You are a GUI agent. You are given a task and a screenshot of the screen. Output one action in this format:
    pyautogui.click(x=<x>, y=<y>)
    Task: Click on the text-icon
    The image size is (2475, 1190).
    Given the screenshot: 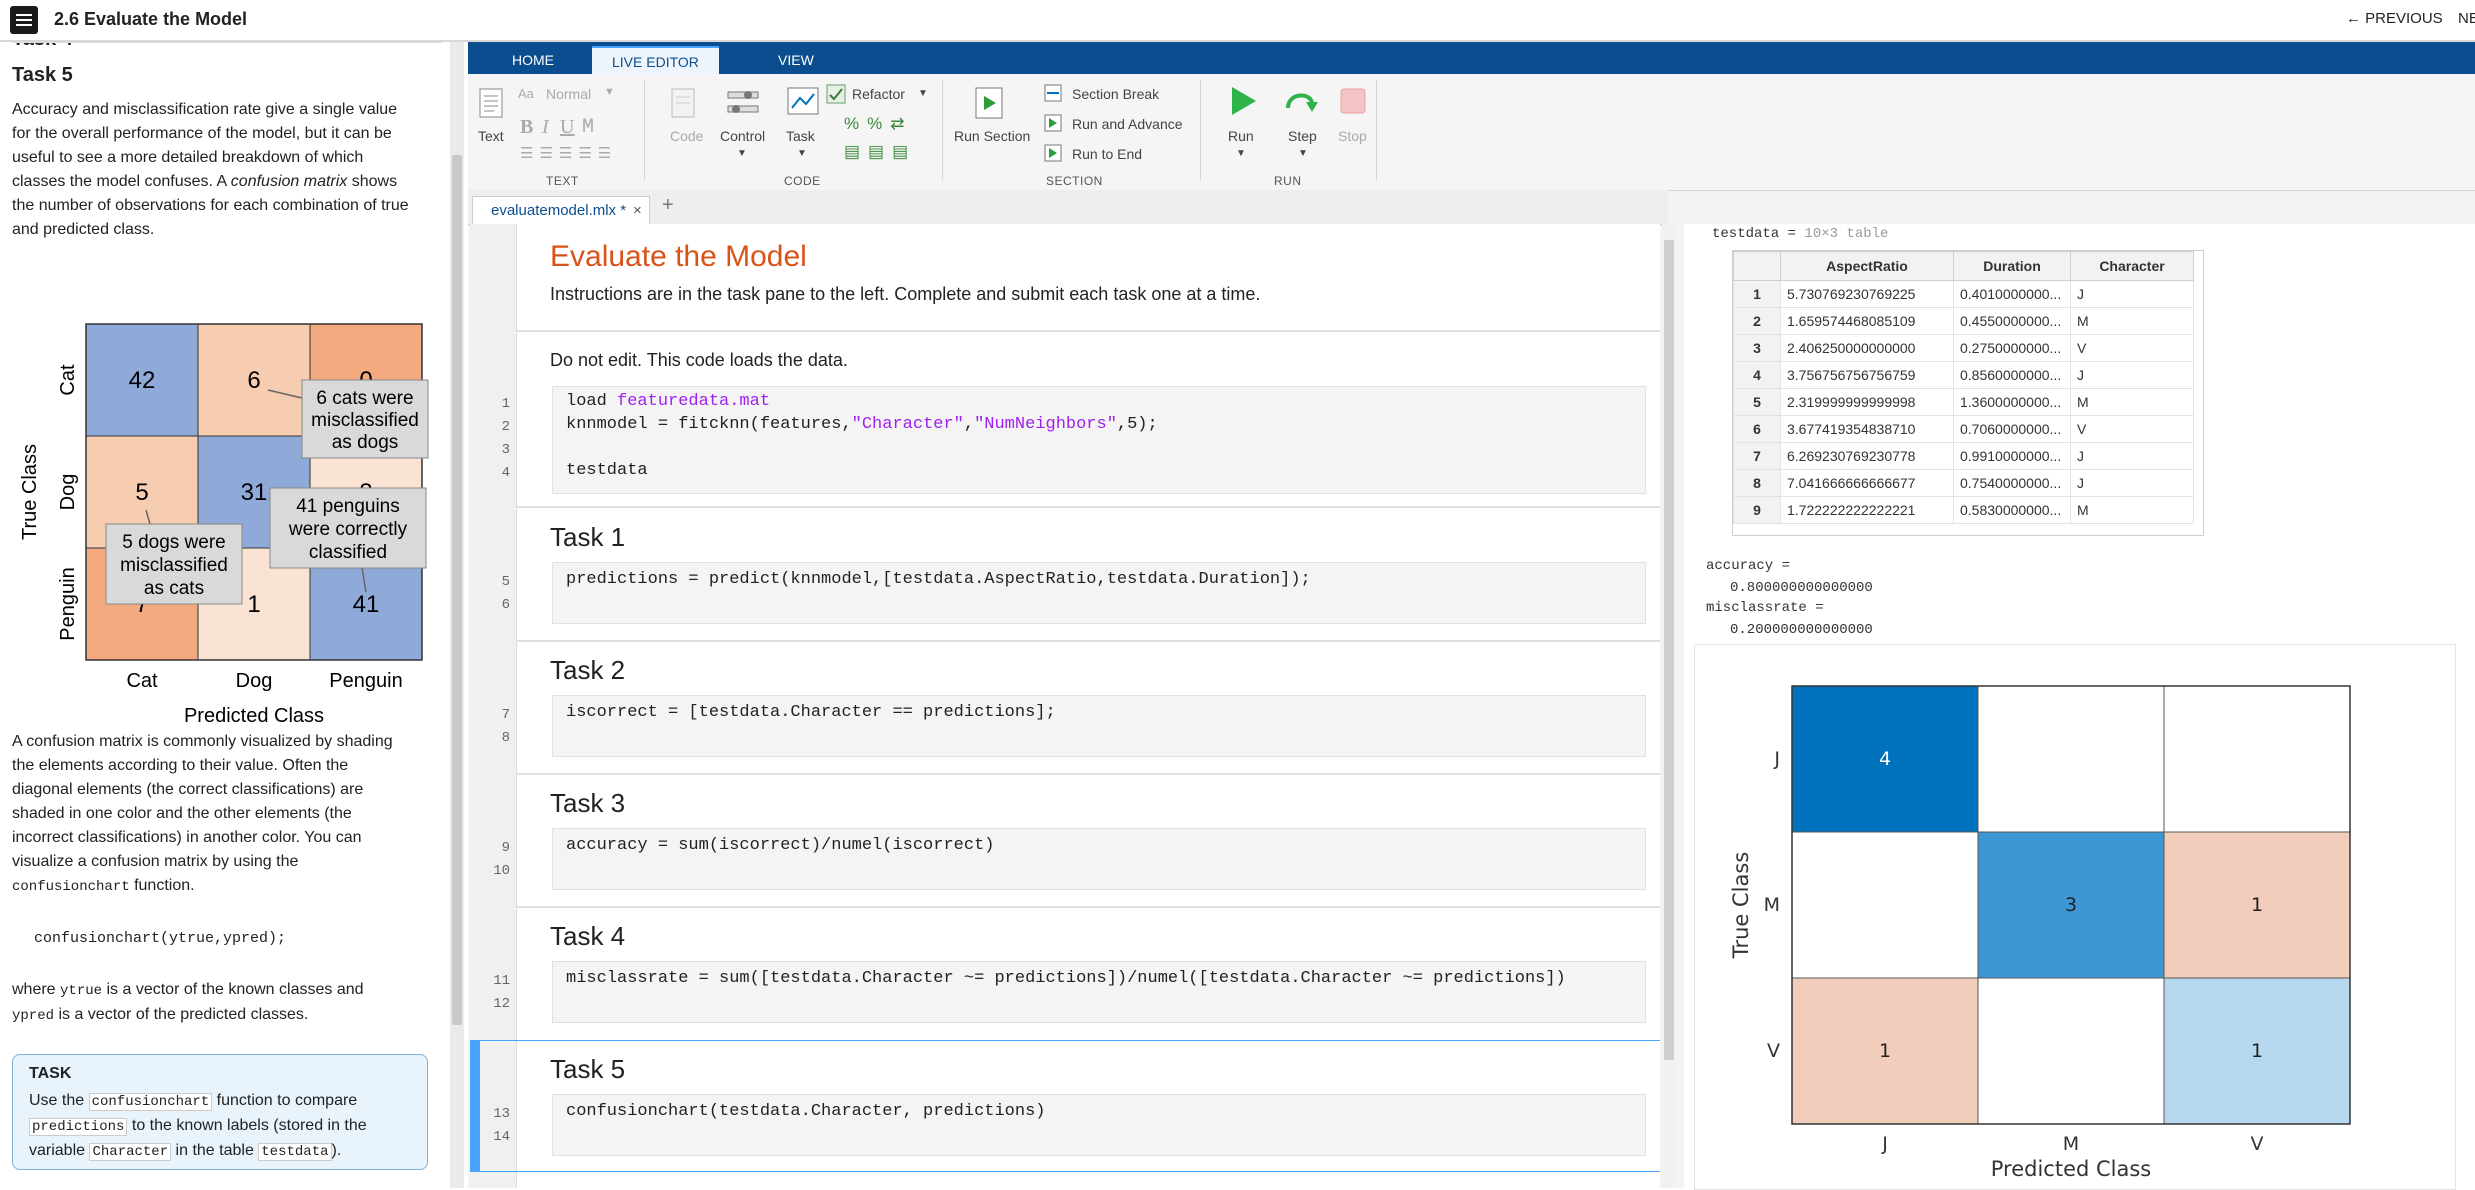 What is the action you would take?
    pyautogui.click(x=491, y=103)
    